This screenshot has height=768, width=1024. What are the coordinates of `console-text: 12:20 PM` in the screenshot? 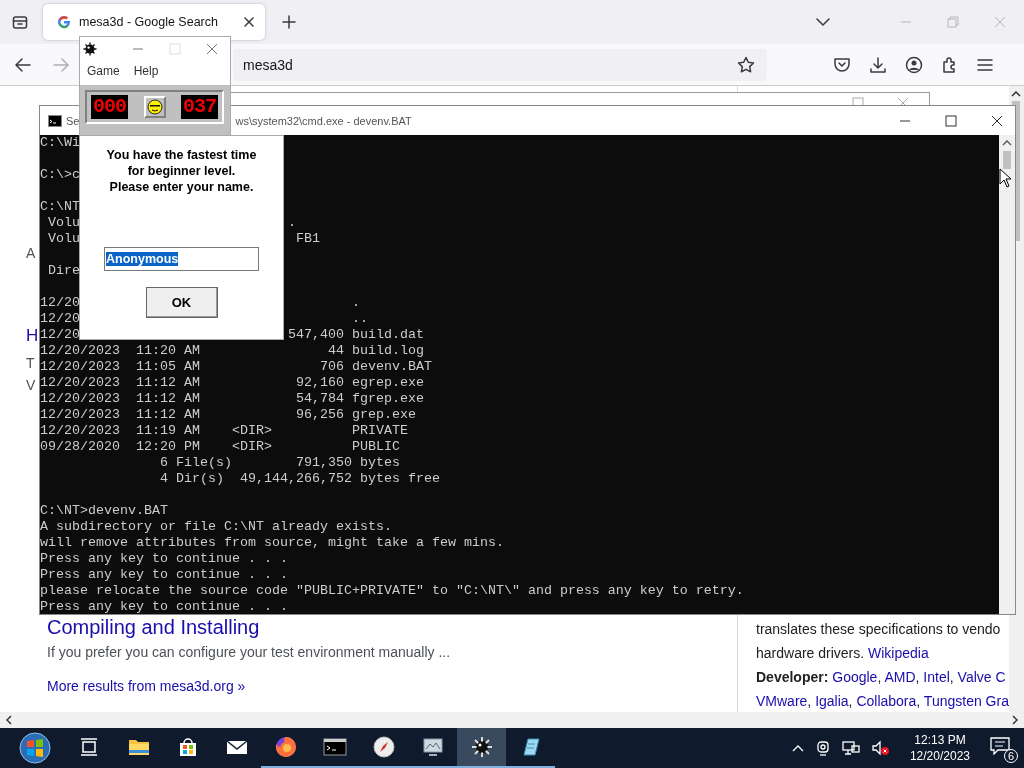 It's located at (168, 446).